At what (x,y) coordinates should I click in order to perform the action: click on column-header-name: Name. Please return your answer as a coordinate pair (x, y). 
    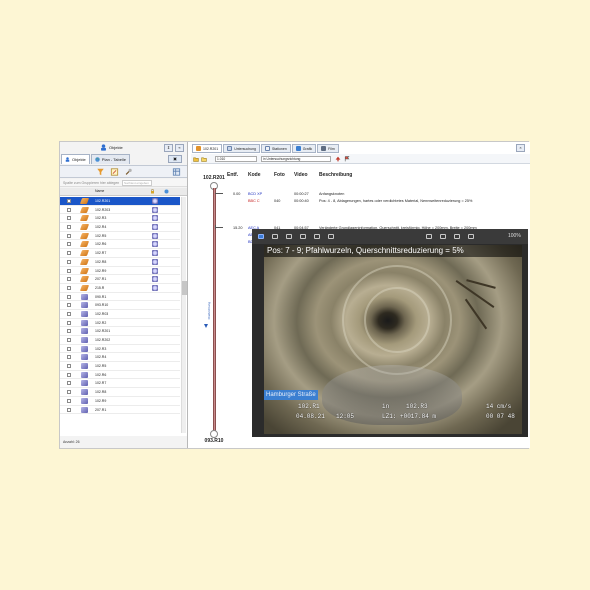
    Looking at the image, I should click on (99, 191).